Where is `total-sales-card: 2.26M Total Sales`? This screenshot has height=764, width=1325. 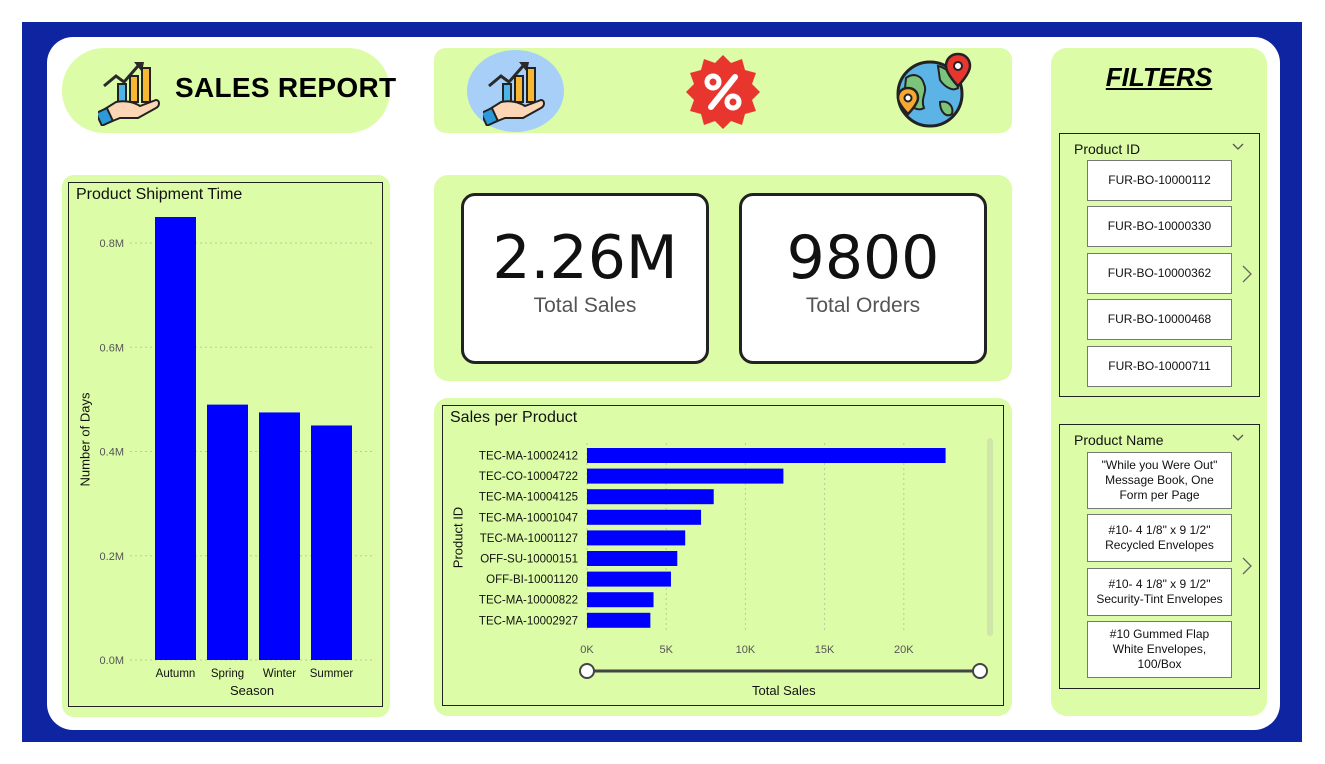 total-sales-card: 2.26M Total Sales is located at coordinates (585, 278).